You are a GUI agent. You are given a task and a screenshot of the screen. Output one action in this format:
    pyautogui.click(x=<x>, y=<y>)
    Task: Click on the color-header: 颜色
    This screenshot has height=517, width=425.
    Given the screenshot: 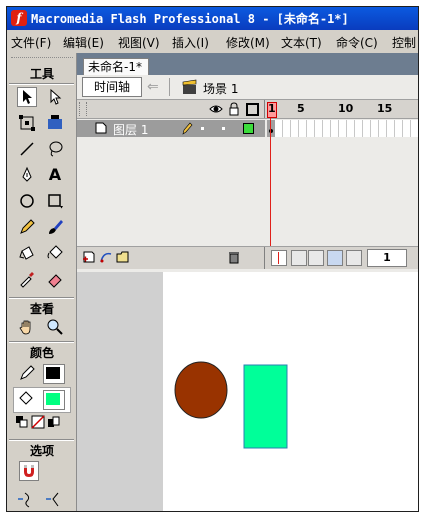 What is the action you would take?
    pyautogui.click(x=41, y=353)
    